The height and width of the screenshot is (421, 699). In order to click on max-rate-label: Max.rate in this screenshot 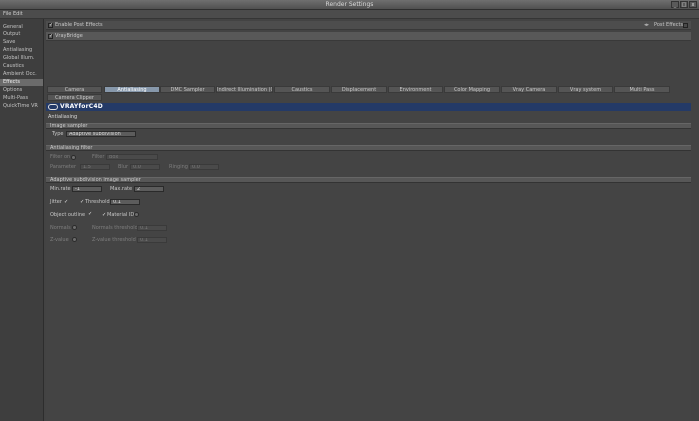, I will do `click(121, 189)`.